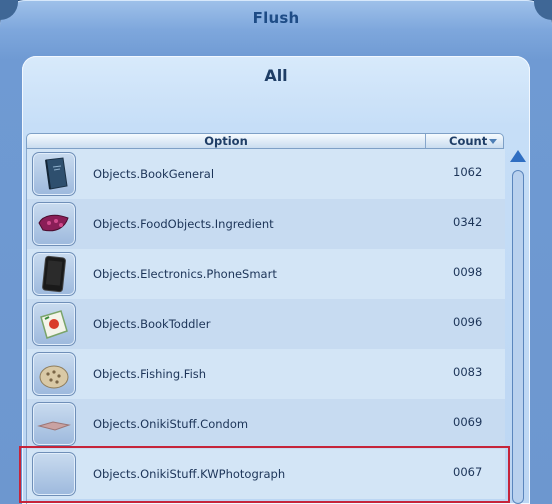  Describe the element at coordinates (185, 274) in the screenshot. I see `row-option-label: Objects.Electronics.PhoneSmart` at that location.